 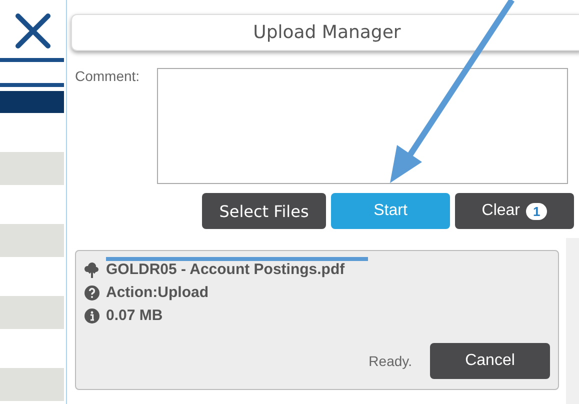 I want to click on nav-bar, so click(x=32, y=102).